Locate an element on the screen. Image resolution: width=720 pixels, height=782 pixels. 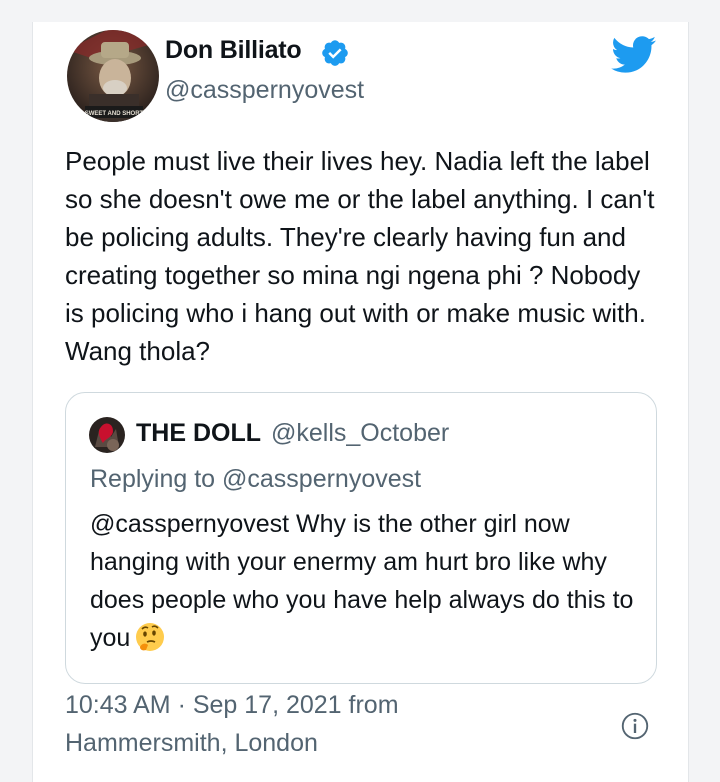
quote-author-name: THE DOLL is located at coordinates (198, 433).